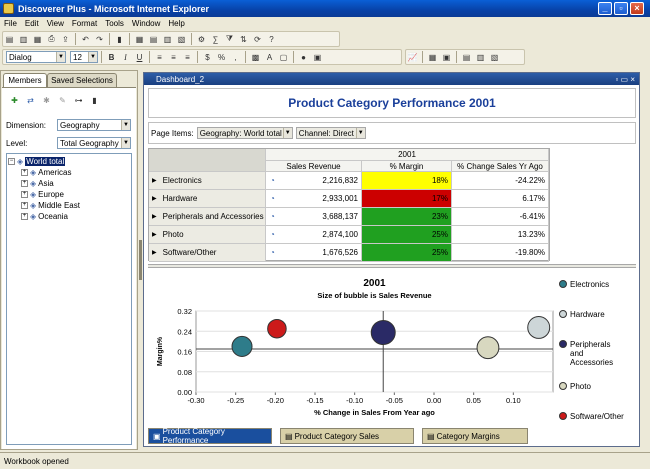 The height and width of the screenshot is (469, 650). Describe the element at coordinates (82, 80) in the screenshot. I see `tab-saved-selections: Saved Selections` at that location.